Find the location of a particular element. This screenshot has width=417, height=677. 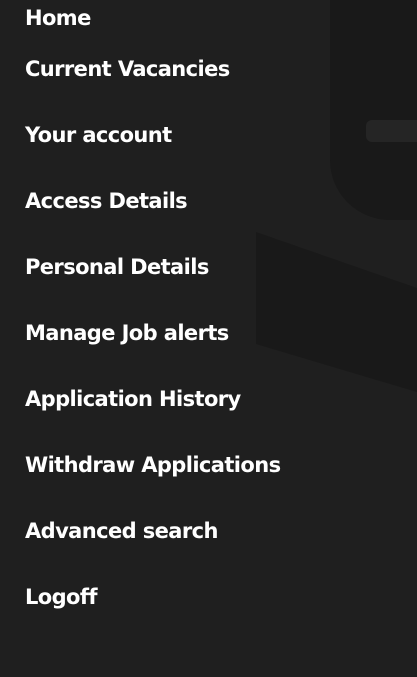

nav-item-logoff: Logoff is located at coordinates (208, 597).